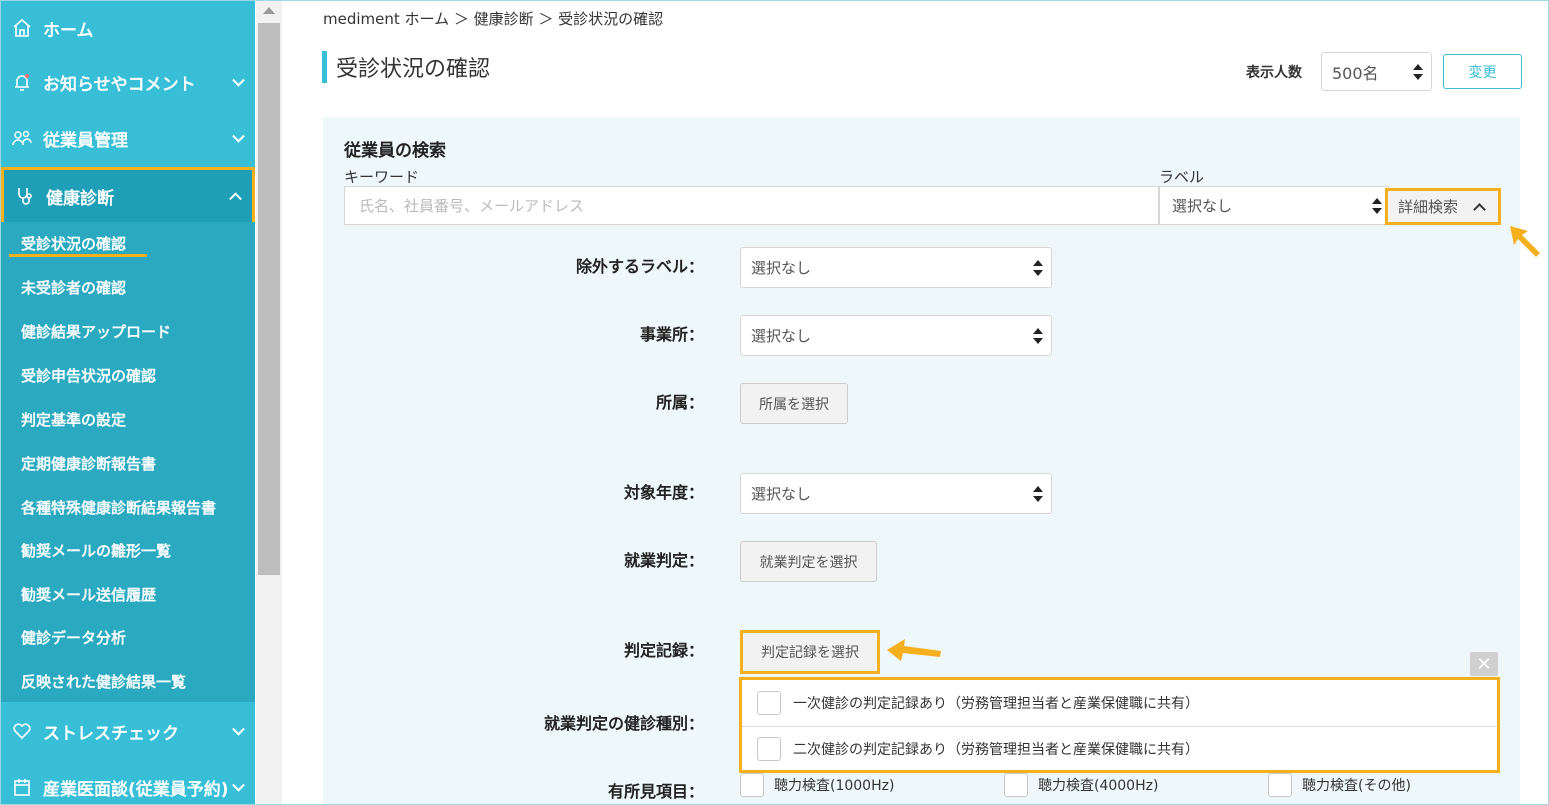 Image resolution: width=1549 pixels, height=805 pixels. I want to click on judgment-record-option: 一次健診の判定記録あり（労務管理担当者と産業保健職に共有）, so click(1119, 702).